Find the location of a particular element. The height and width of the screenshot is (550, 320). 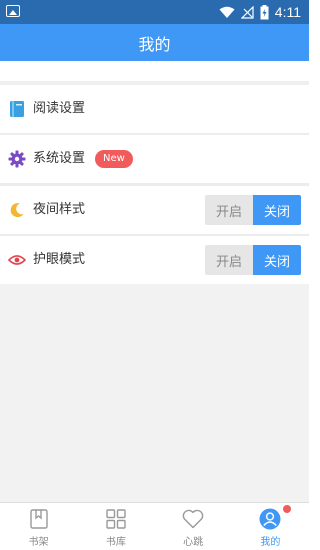

eye-protection-off-button: 关闭 is located at coordinates (277, 260).